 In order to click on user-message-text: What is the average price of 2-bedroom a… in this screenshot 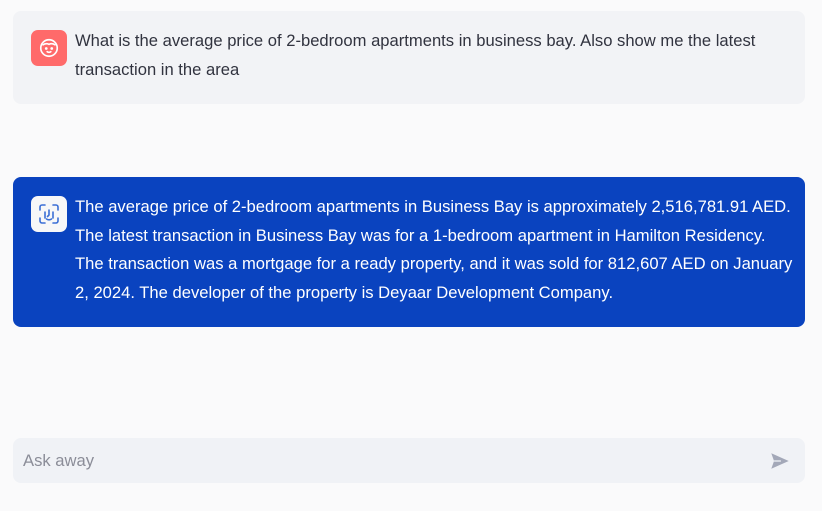, I will do `click(415, 55)`.